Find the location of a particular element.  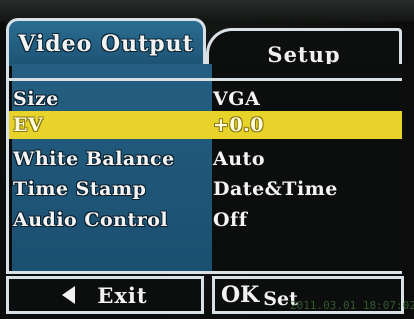

setting-row-size: Size VGA is located at coordinates (205, 99).